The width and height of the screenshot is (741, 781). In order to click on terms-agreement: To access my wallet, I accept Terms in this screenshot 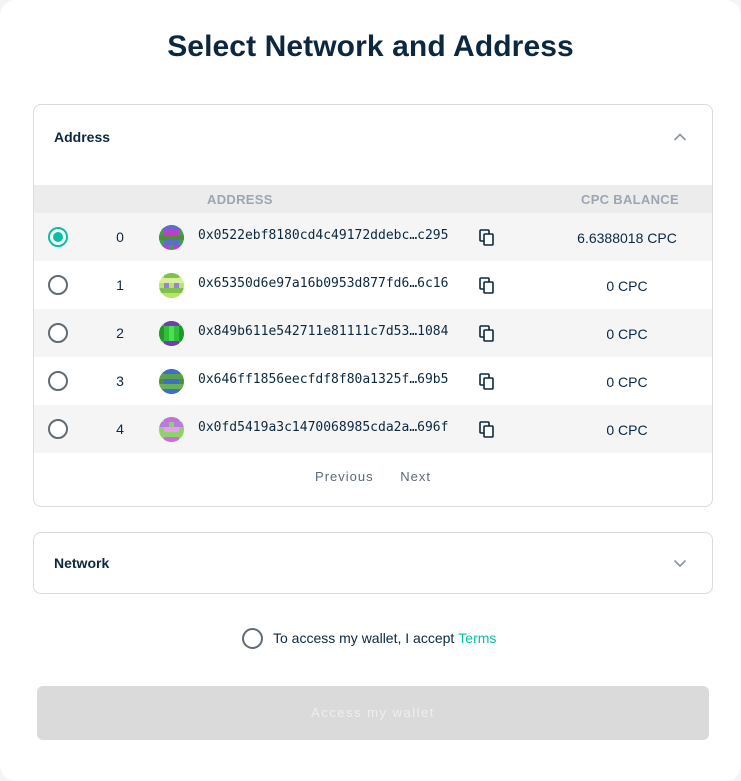, I will do `click(369, 638)`.